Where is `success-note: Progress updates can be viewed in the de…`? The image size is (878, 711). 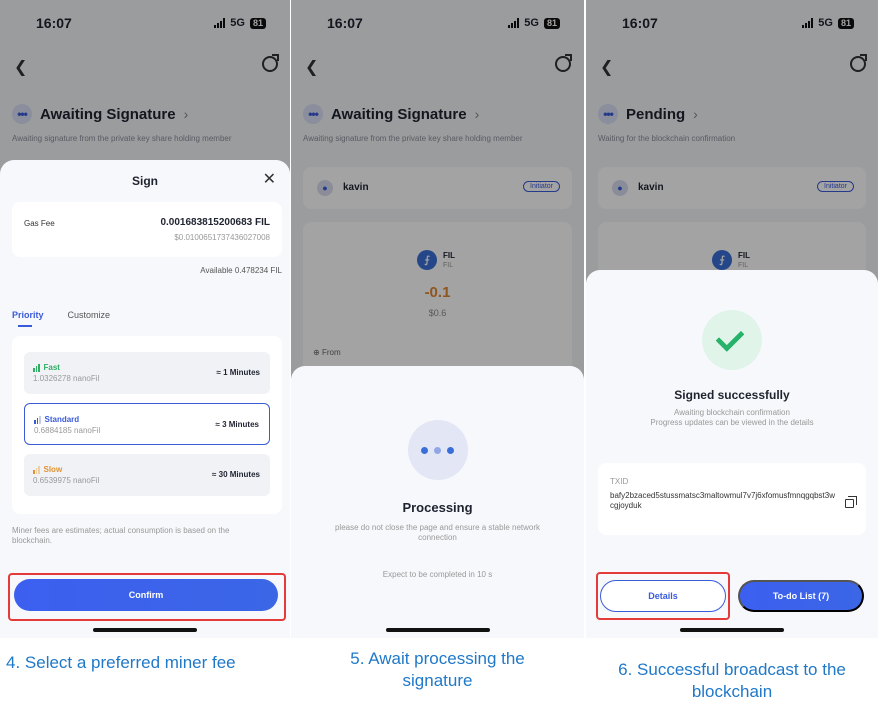
success-note: Progress updates can be viewed in the de… is located at coordinates (732, 422).